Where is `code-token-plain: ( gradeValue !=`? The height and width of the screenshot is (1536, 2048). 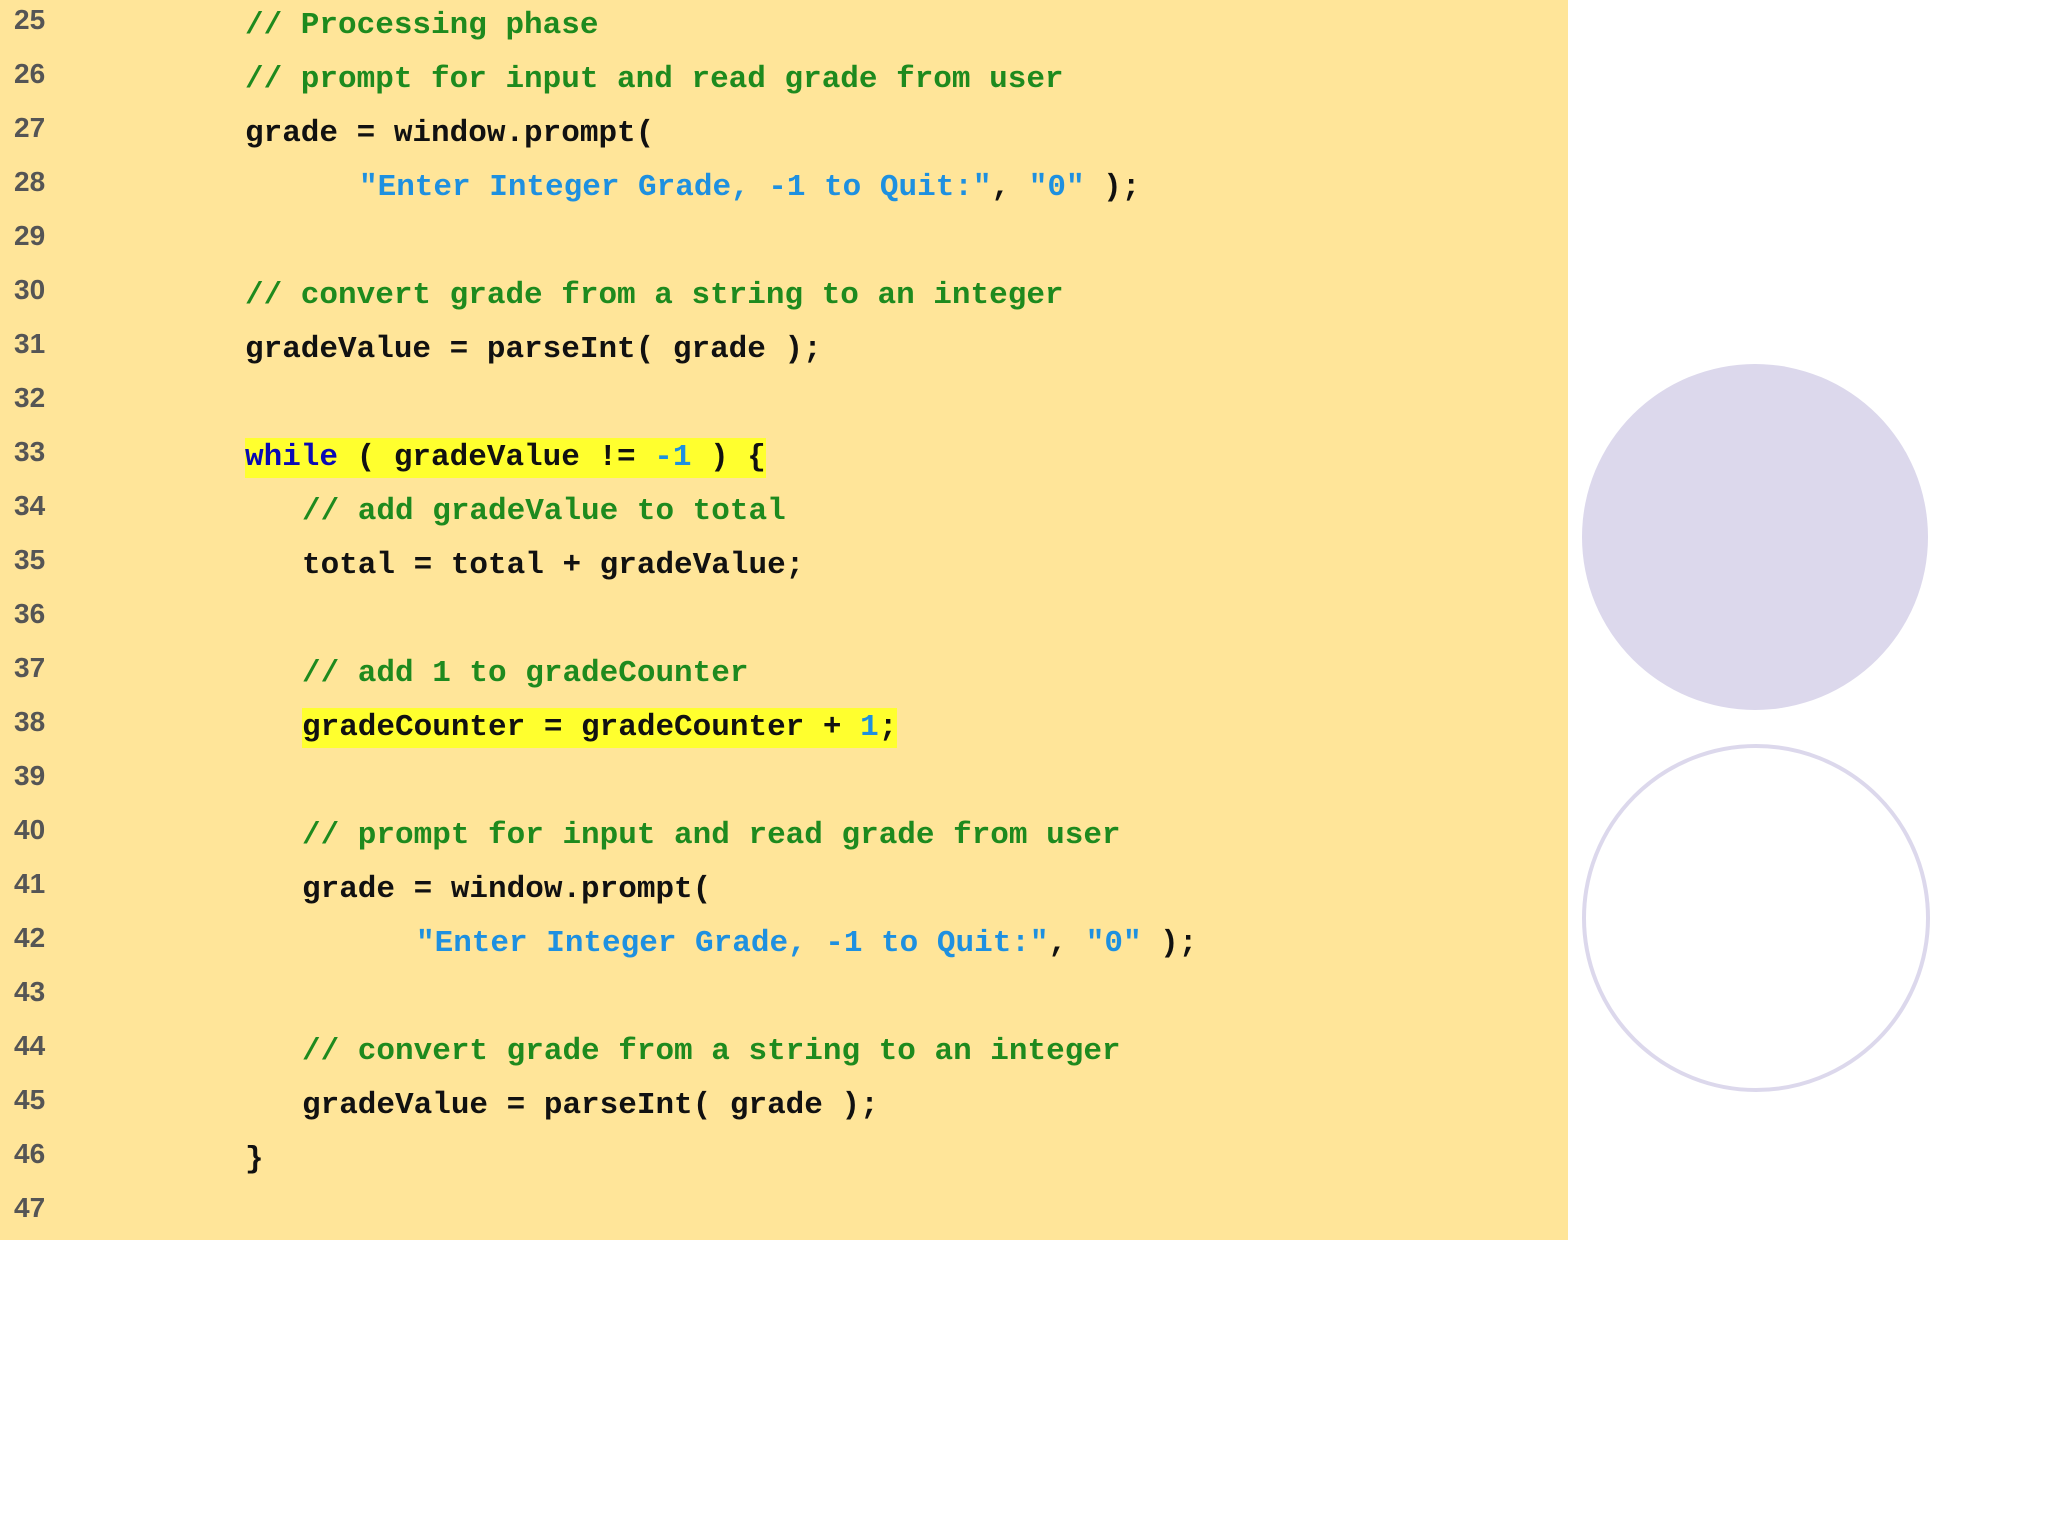
code-token-plain: ( gradeValue != is located at coordinates (496, 457).